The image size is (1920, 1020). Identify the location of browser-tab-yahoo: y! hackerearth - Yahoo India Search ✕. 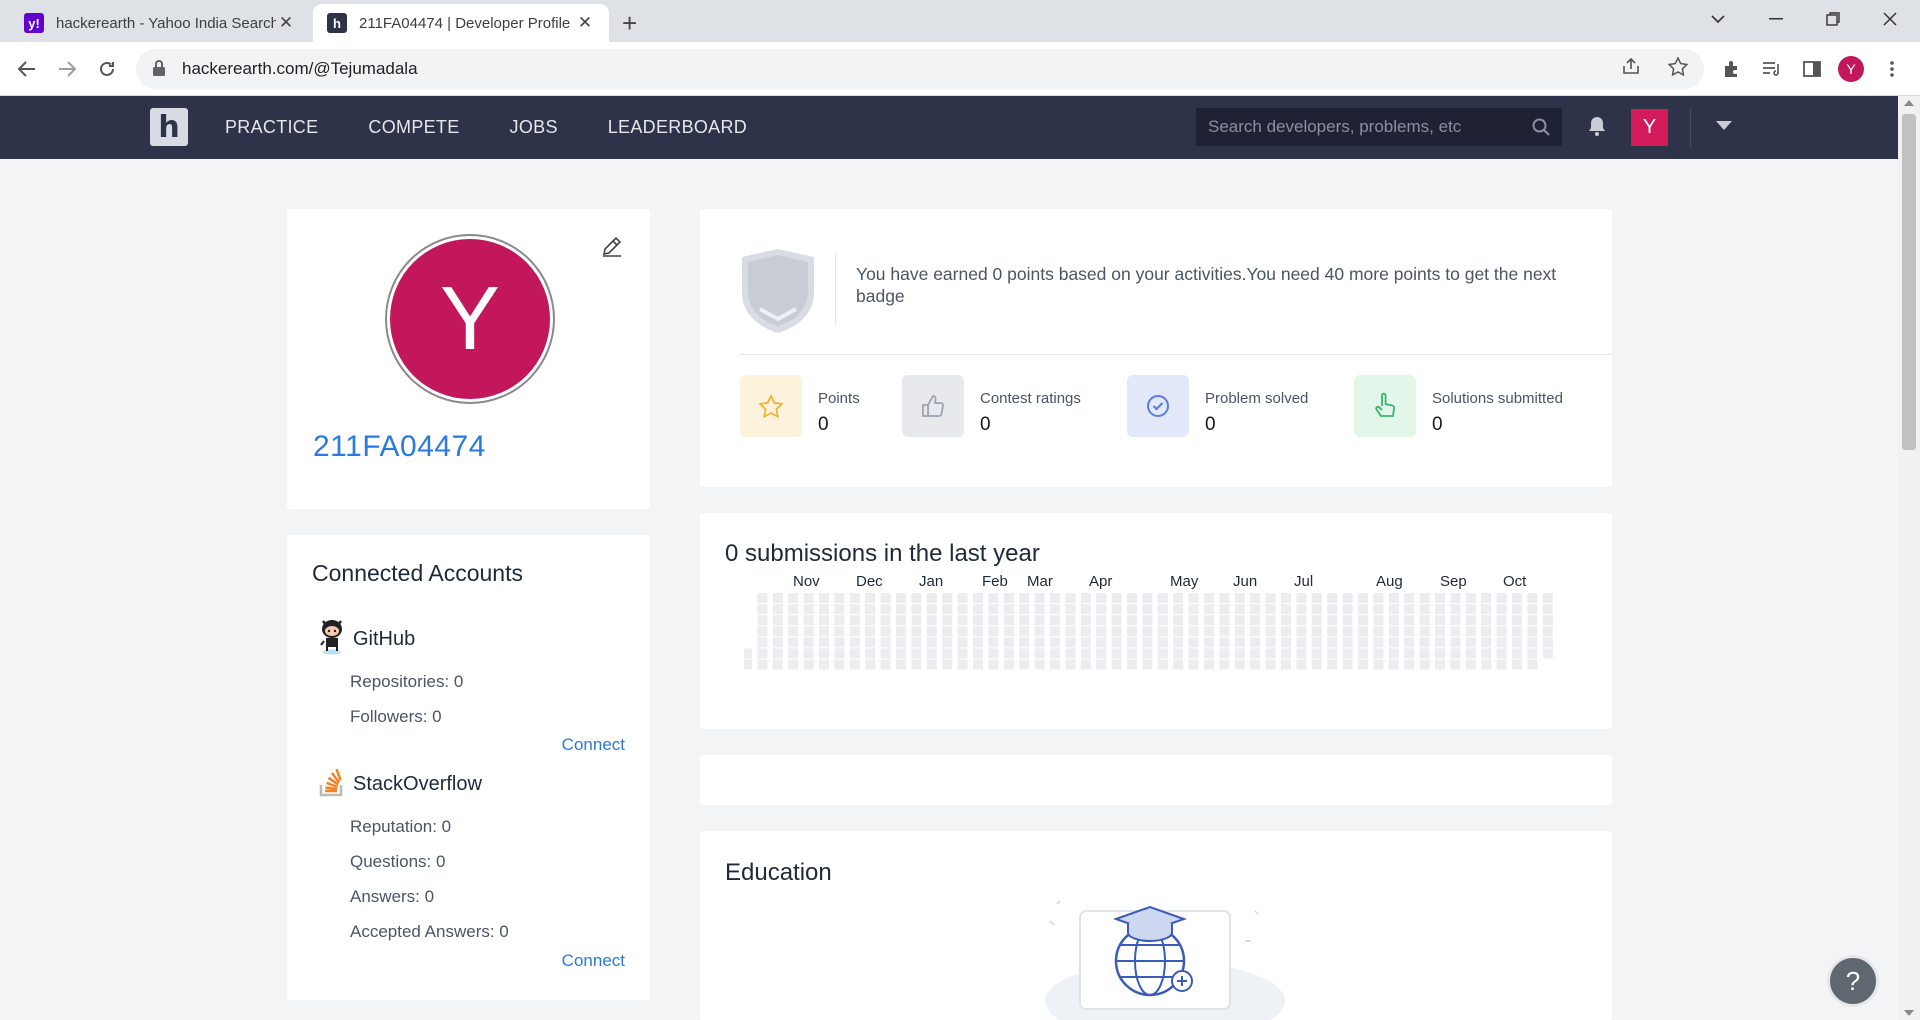
(160, 23).